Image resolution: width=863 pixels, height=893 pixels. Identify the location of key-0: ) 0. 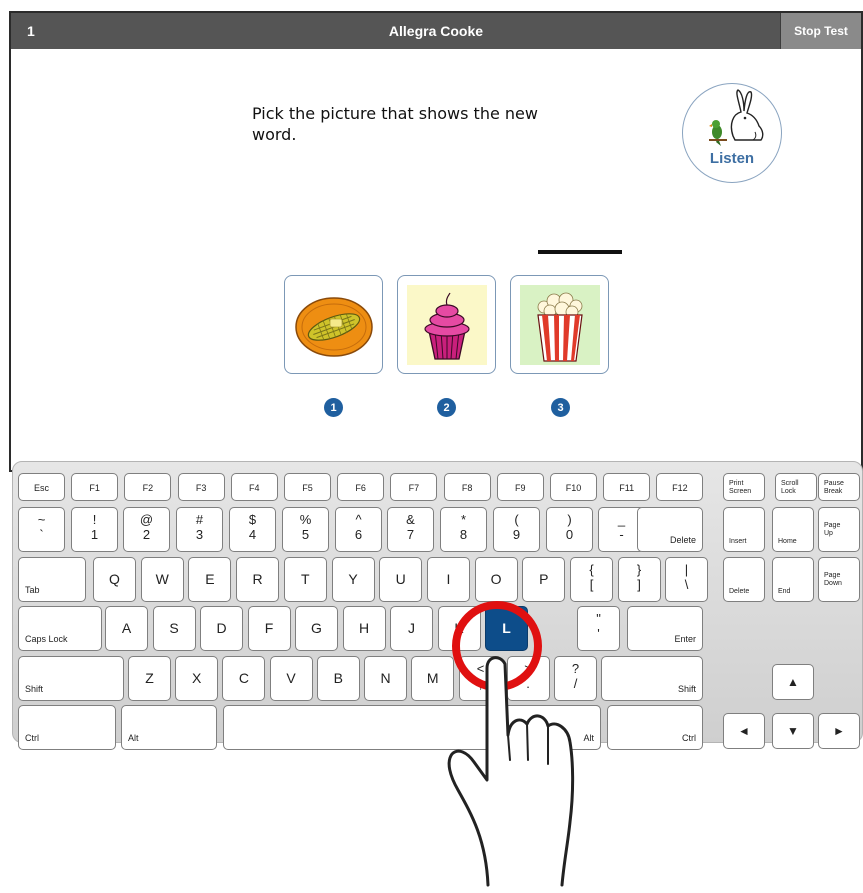
(569, 529).